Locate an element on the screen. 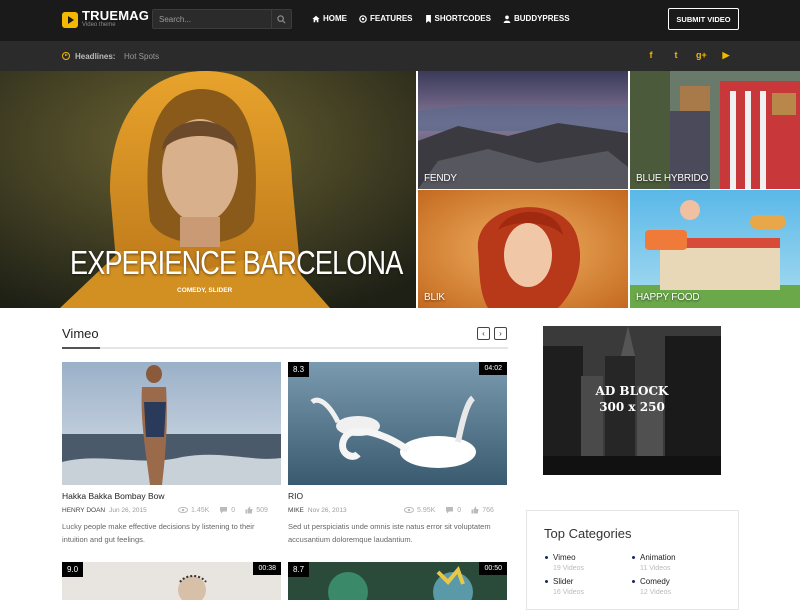  views-count: 5.95K is located at coordinates (426, 510).